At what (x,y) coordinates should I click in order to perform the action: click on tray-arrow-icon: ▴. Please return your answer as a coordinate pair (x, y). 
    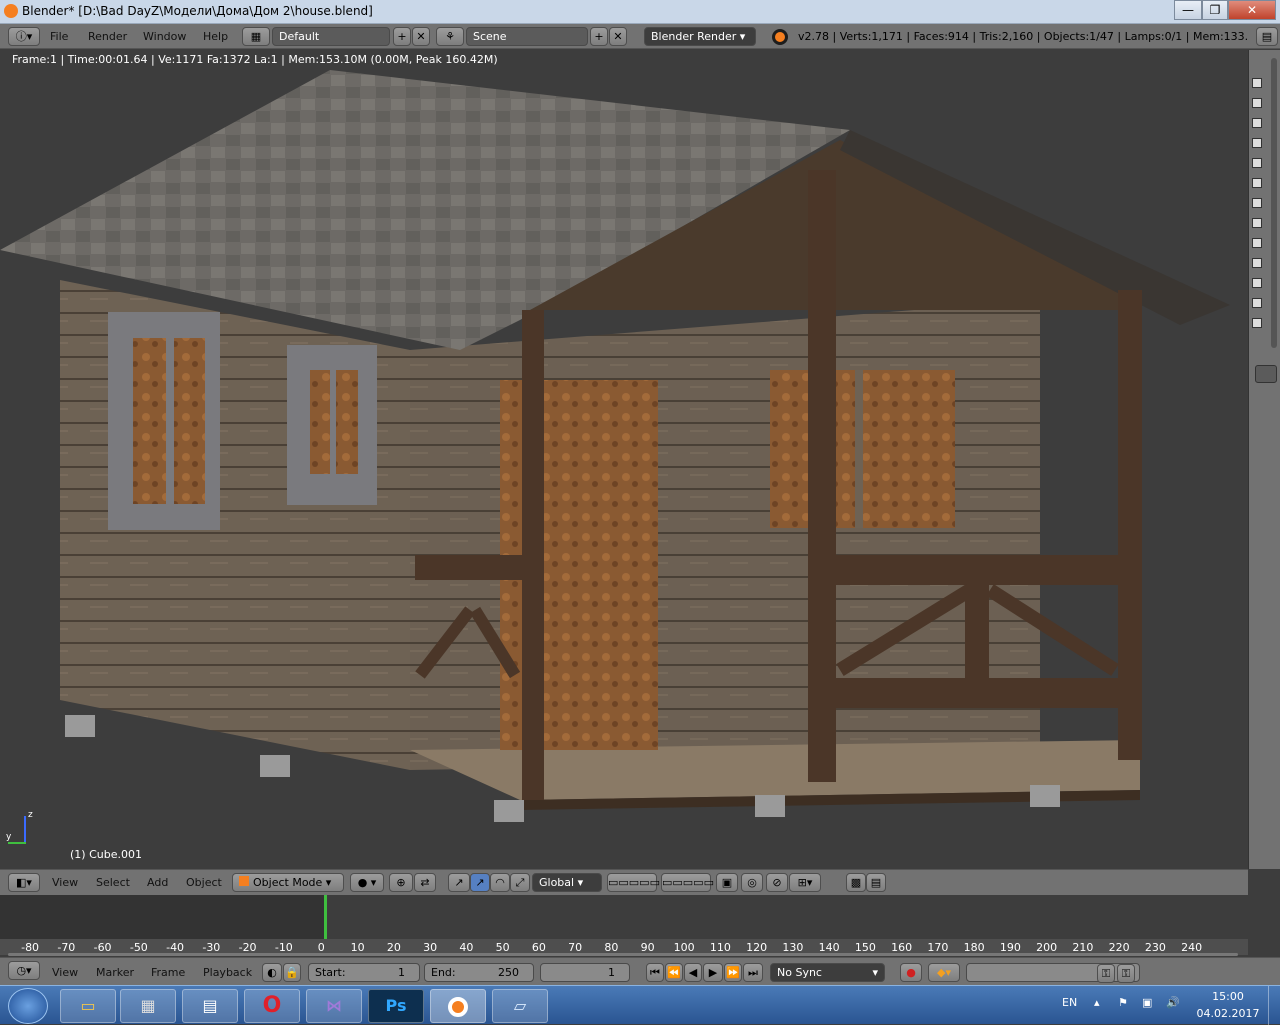
    Looking at the image, I should click on (1097, 1002).